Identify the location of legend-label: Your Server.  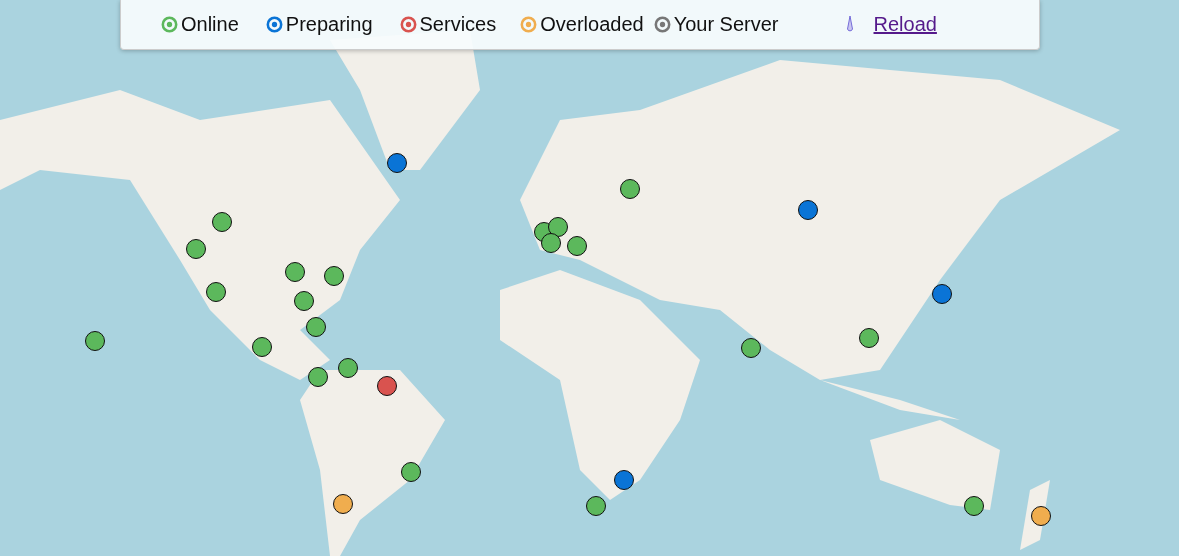
(726, 24).